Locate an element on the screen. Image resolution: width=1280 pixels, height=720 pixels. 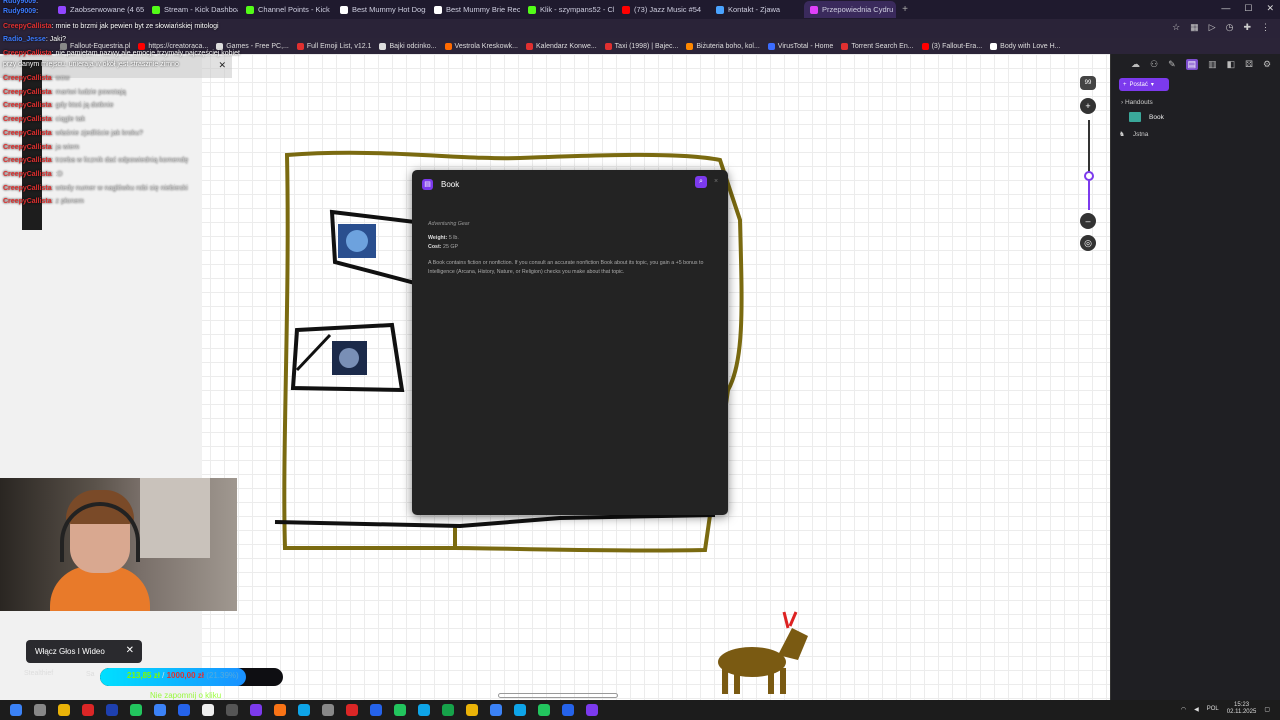
item-category: Adventuring Gear is located at coordinates (449, 224).